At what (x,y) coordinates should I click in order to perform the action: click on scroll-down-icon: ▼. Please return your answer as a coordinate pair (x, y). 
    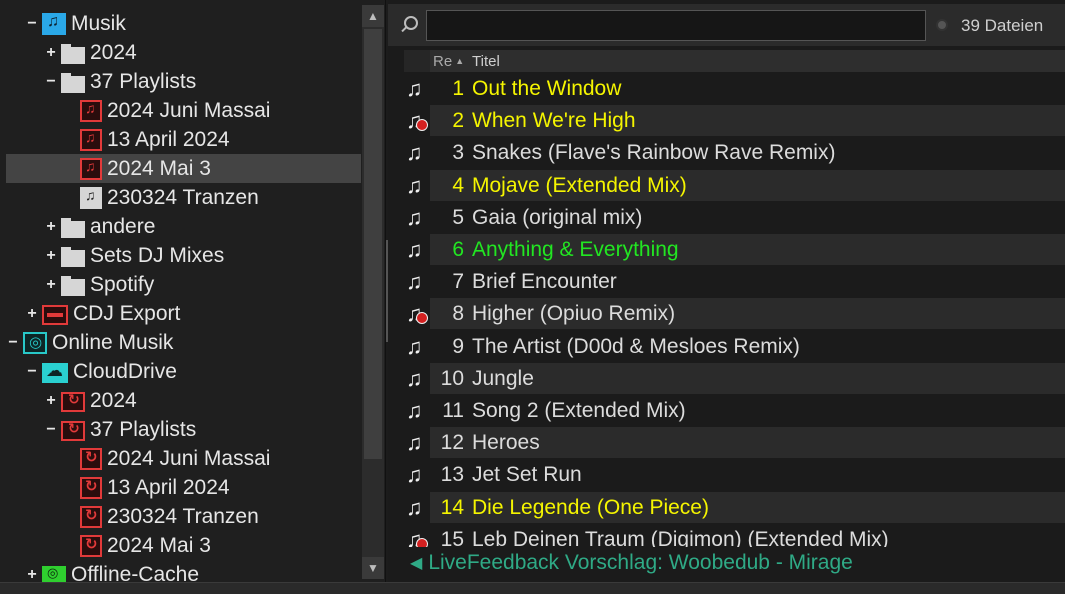
    Looking at the image, I should click on (373, 568).